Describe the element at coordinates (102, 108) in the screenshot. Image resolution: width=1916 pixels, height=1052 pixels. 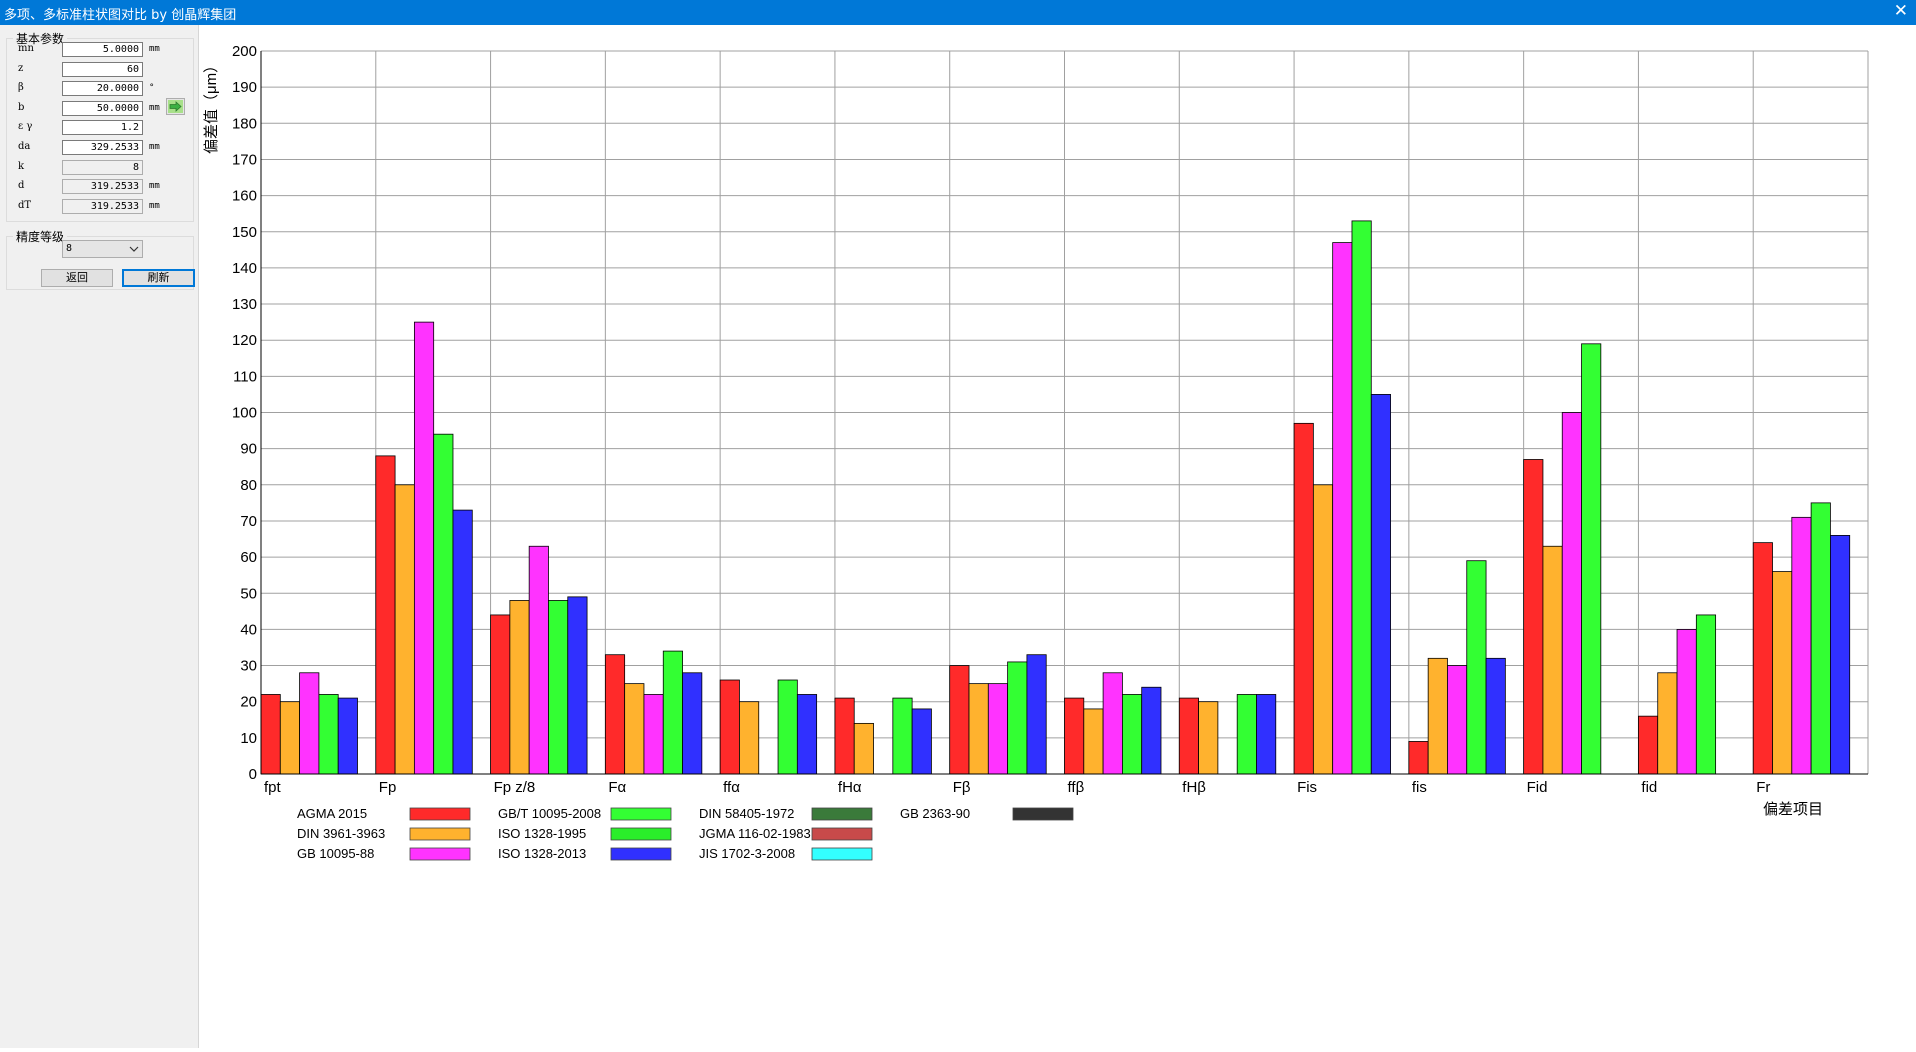
I see `param-input: 50.0000` at that location.